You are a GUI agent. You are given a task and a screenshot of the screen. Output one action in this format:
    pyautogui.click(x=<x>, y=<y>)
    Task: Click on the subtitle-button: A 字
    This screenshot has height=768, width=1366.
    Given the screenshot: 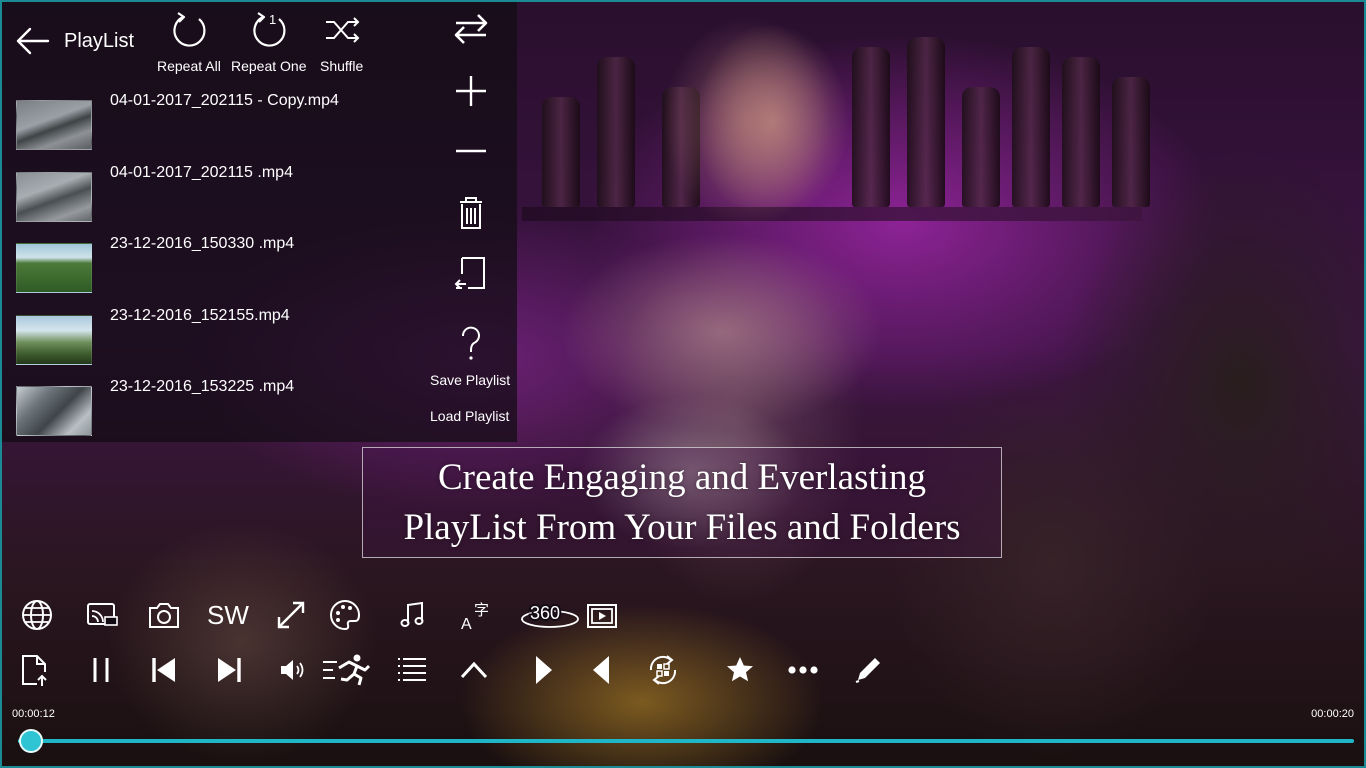 What is the action you would take?
    pyautogui.click(x=474, y=615)
    